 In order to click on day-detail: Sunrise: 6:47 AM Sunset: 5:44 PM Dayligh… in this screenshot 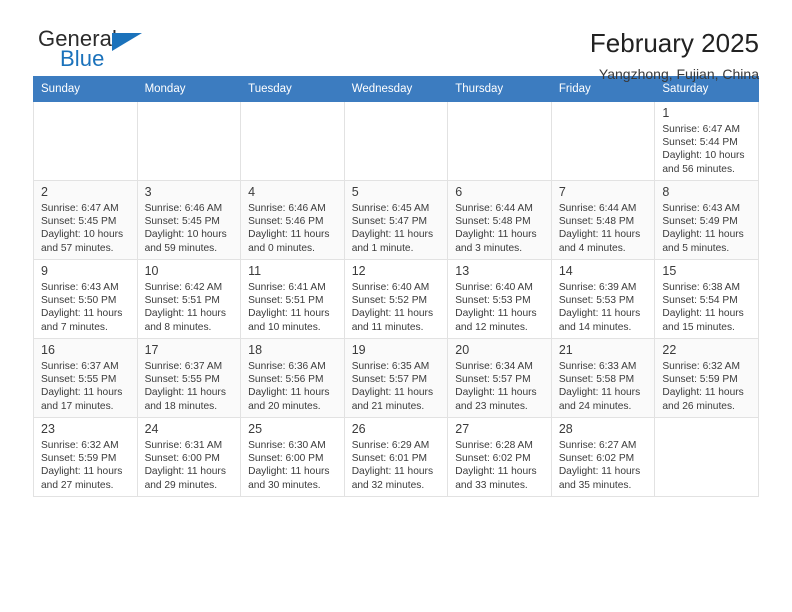, I will do `click(703, 149)`.